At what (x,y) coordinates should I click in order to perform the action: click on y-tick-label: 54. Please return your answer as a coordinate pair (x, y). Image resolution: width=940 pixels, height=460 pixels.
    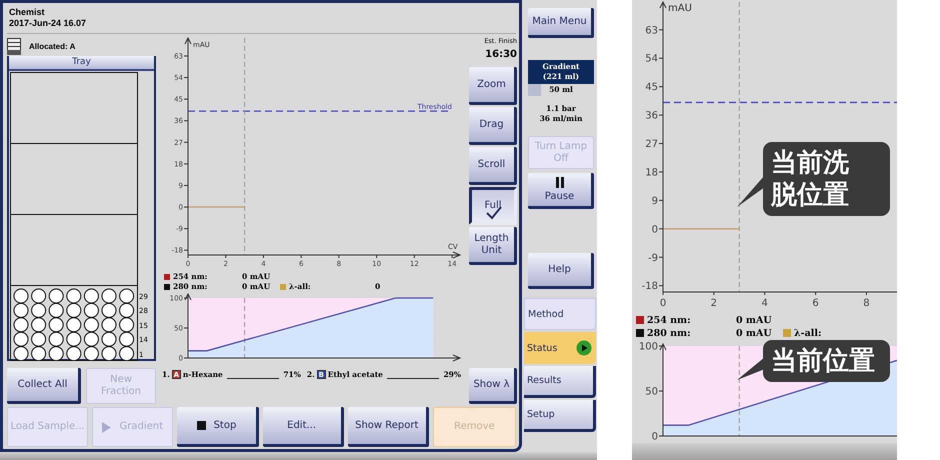
    Looking at the image, I should click on (651, 59).